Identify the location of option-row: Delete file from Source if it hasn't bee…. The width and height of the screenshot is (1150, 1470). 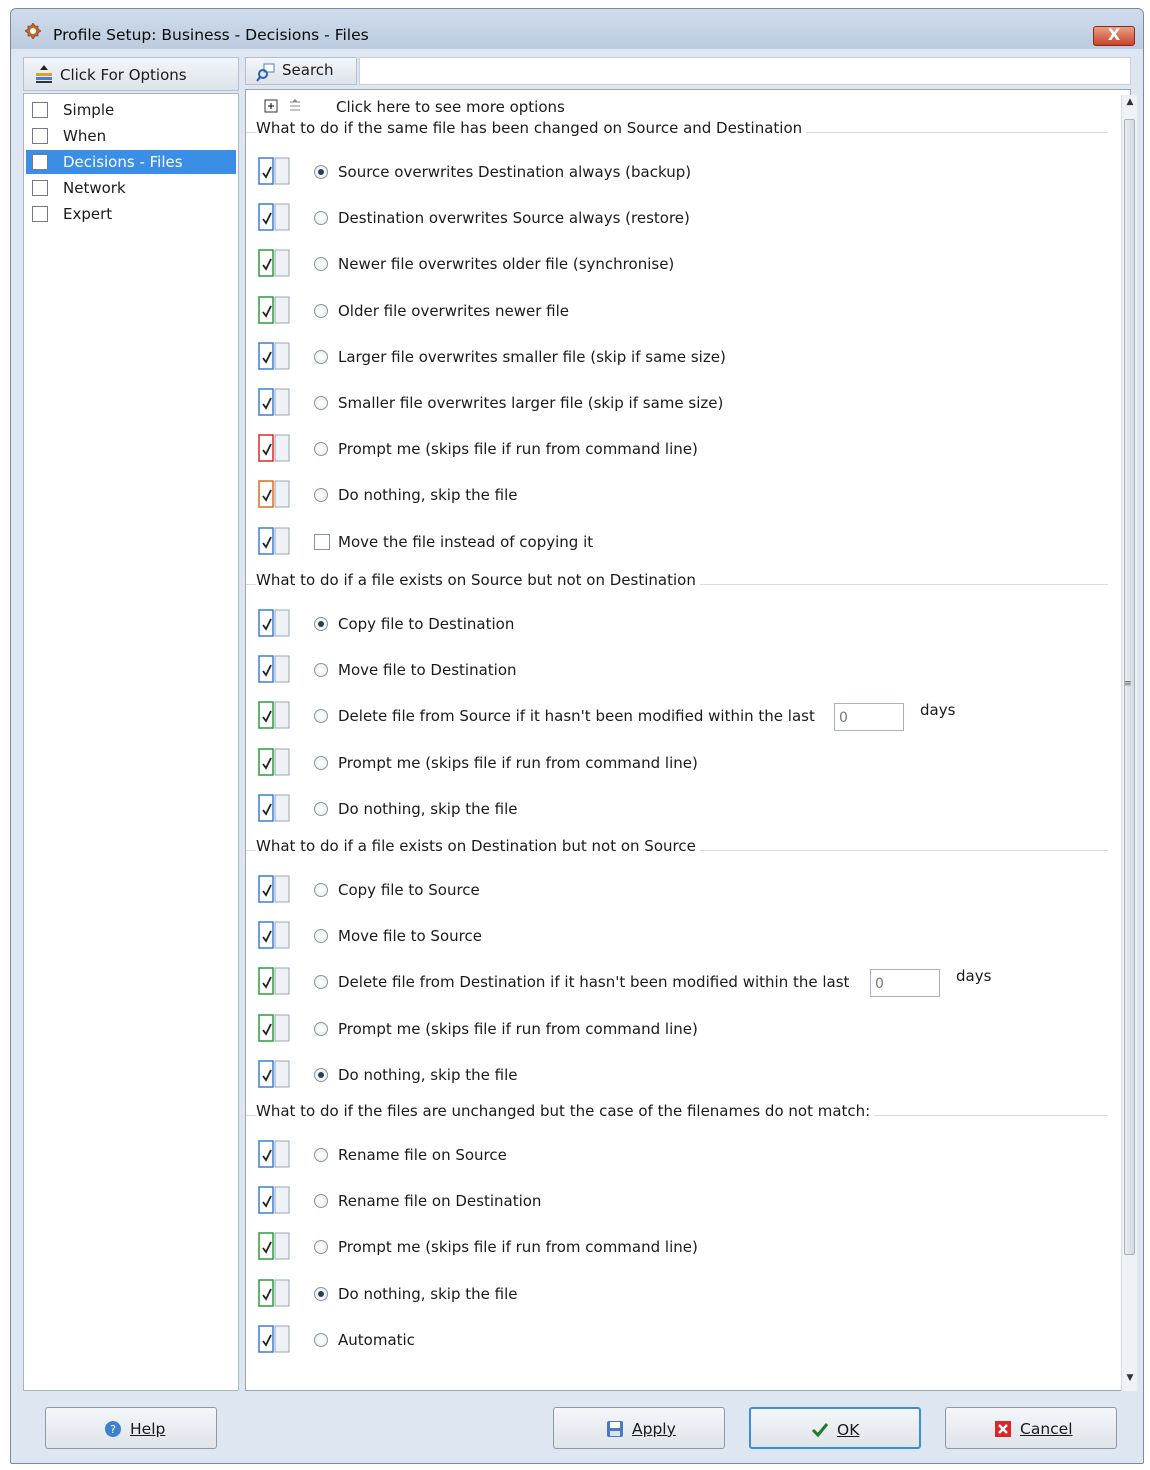
(676, 717).